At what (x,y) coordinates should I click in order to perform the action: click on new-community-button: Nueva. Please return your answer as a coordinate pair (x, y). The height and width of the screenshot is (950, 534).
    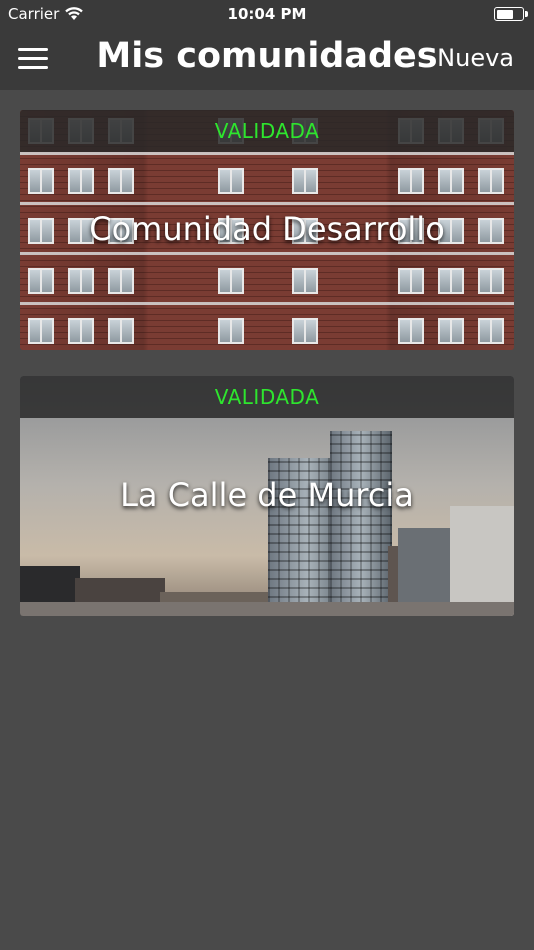
    Looking at the image, I should click on (475, 58).